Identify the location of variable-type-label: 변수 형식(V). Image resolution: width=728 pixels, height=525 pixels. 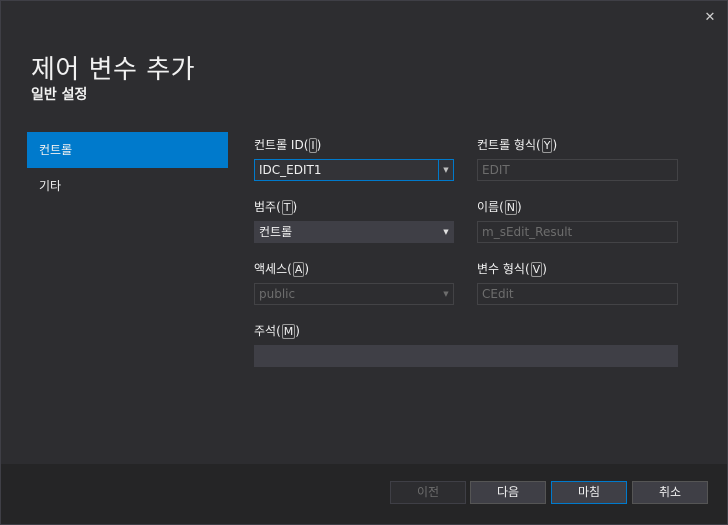
(512, 269).